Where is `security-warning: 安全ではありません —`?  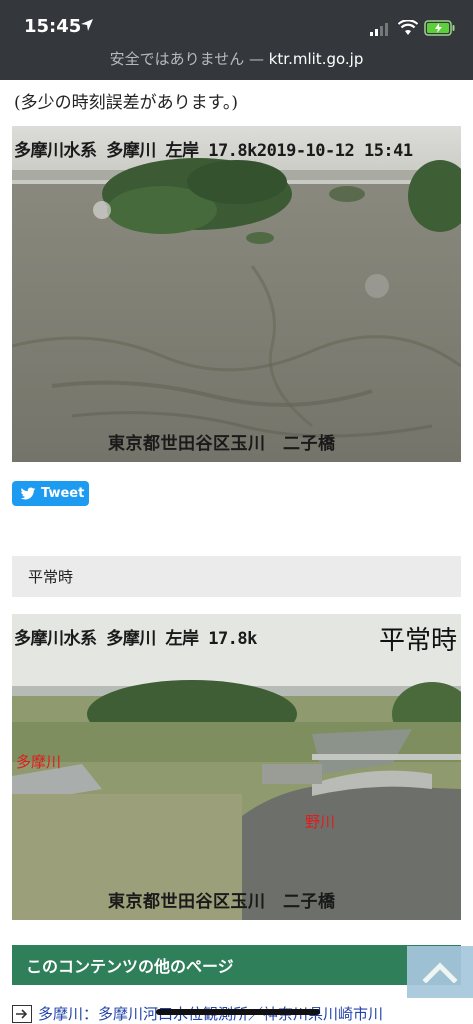
security-warning: 安全ではありません — is located at coordinates (189, 59).